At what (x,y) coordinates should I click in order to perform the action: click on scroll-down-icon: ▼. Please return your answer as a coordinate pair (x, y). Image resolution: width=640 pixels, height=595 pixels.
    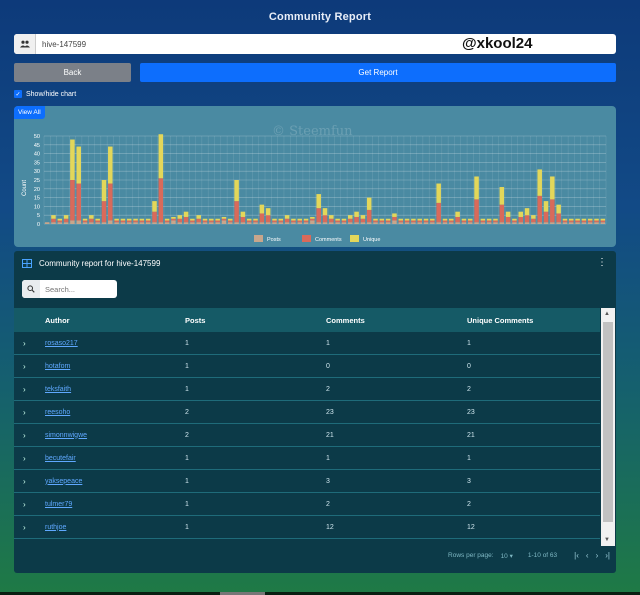
    Looking at the image, I should click on (607, 540).